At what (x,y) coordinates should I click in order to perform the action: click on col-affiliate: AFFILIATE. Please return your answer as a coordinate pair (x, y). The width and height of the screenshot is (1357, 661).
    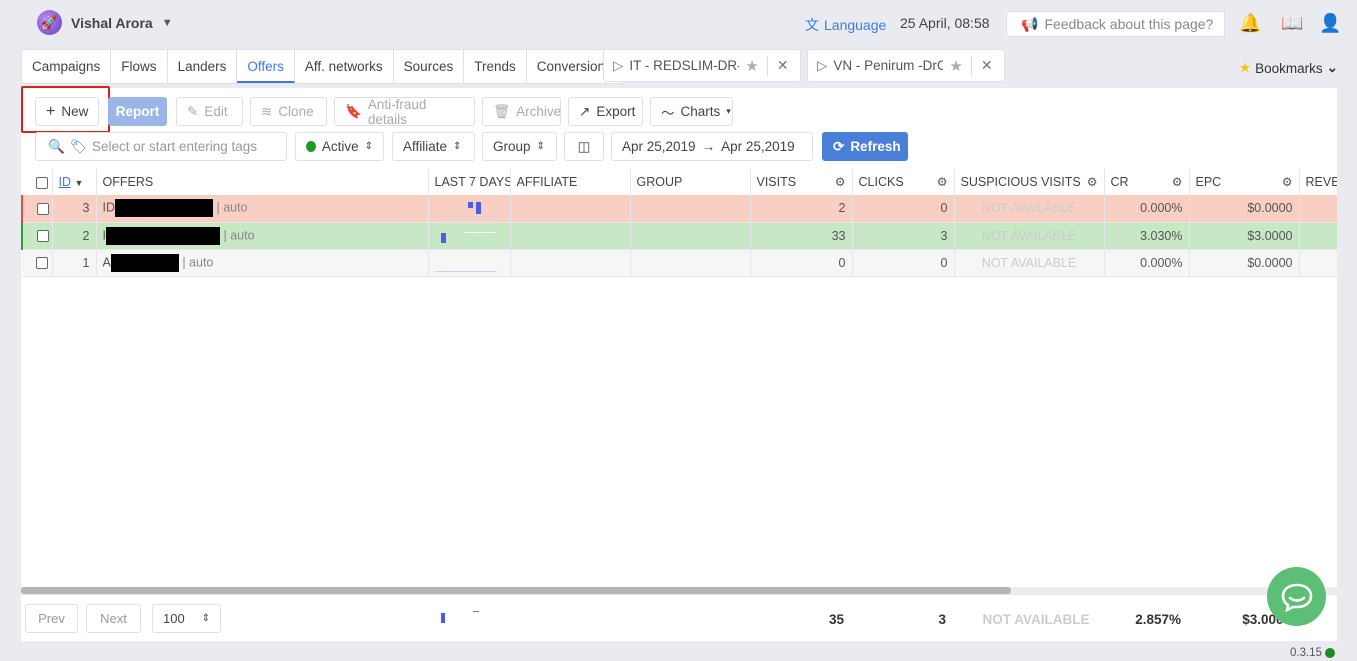
    Looking at the image, I should click on (570, 182).